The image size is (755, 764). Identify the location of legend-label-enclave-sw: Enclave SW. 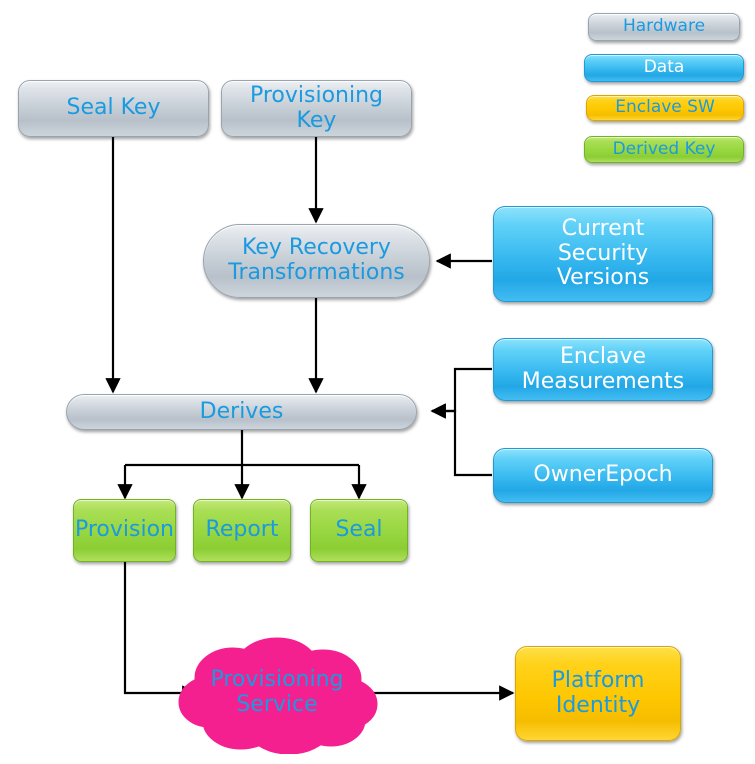
(665, 107).